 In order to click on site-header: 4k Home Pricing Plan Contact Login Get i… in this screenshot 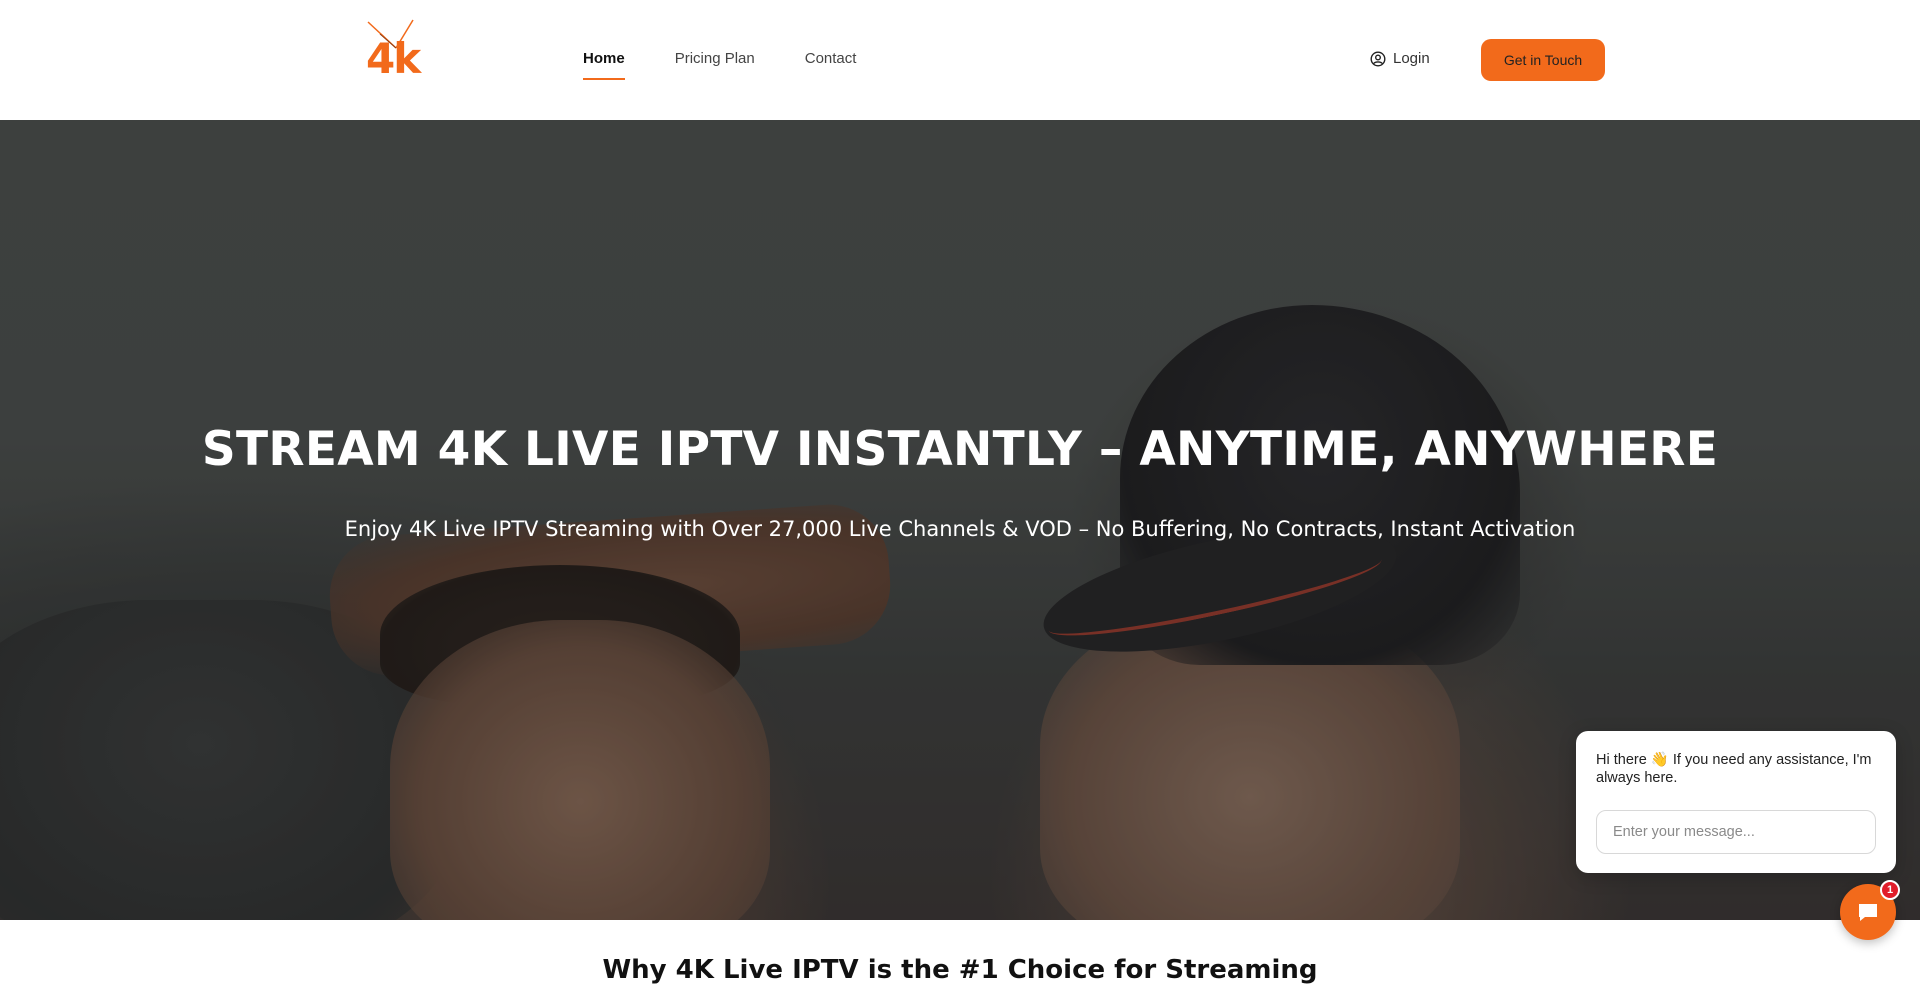, I will do `click(960, 60)`.